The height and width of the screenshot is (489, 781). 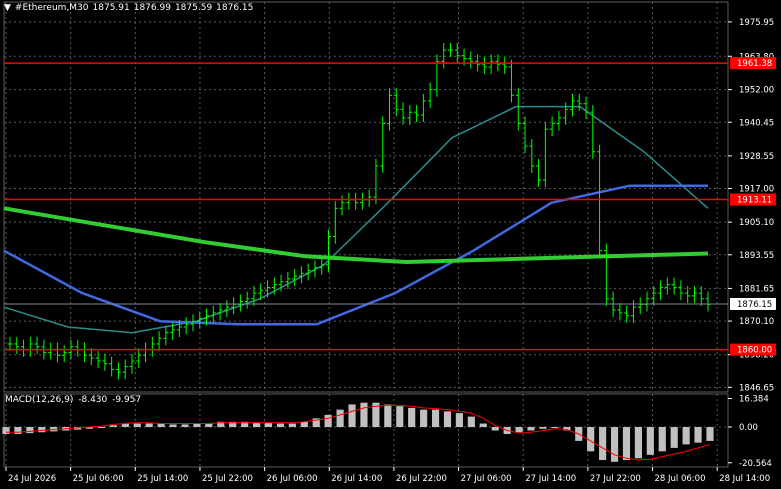 I want to click on level-price-label: 1860.00, so click(x=754, y=351).